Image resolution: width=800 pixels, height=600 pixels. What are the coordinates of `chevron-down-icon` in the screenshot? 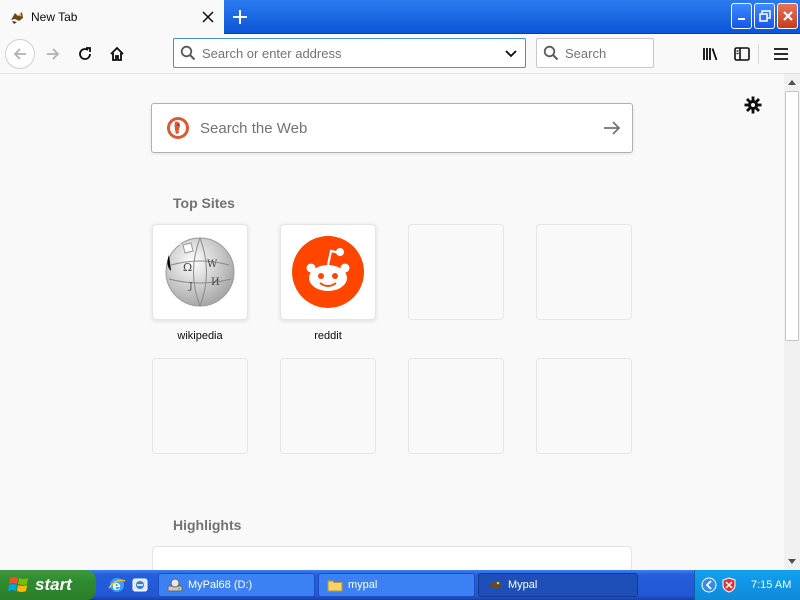 It's located at (511, 53).